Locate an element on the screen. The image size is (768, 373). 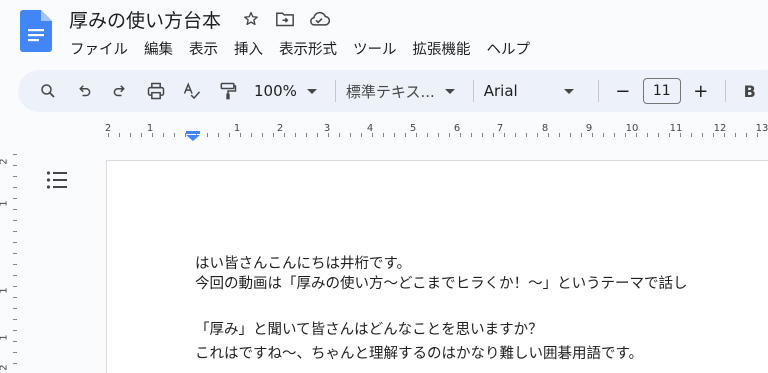
spellcheck-icon is located at coordinates (192, 91).